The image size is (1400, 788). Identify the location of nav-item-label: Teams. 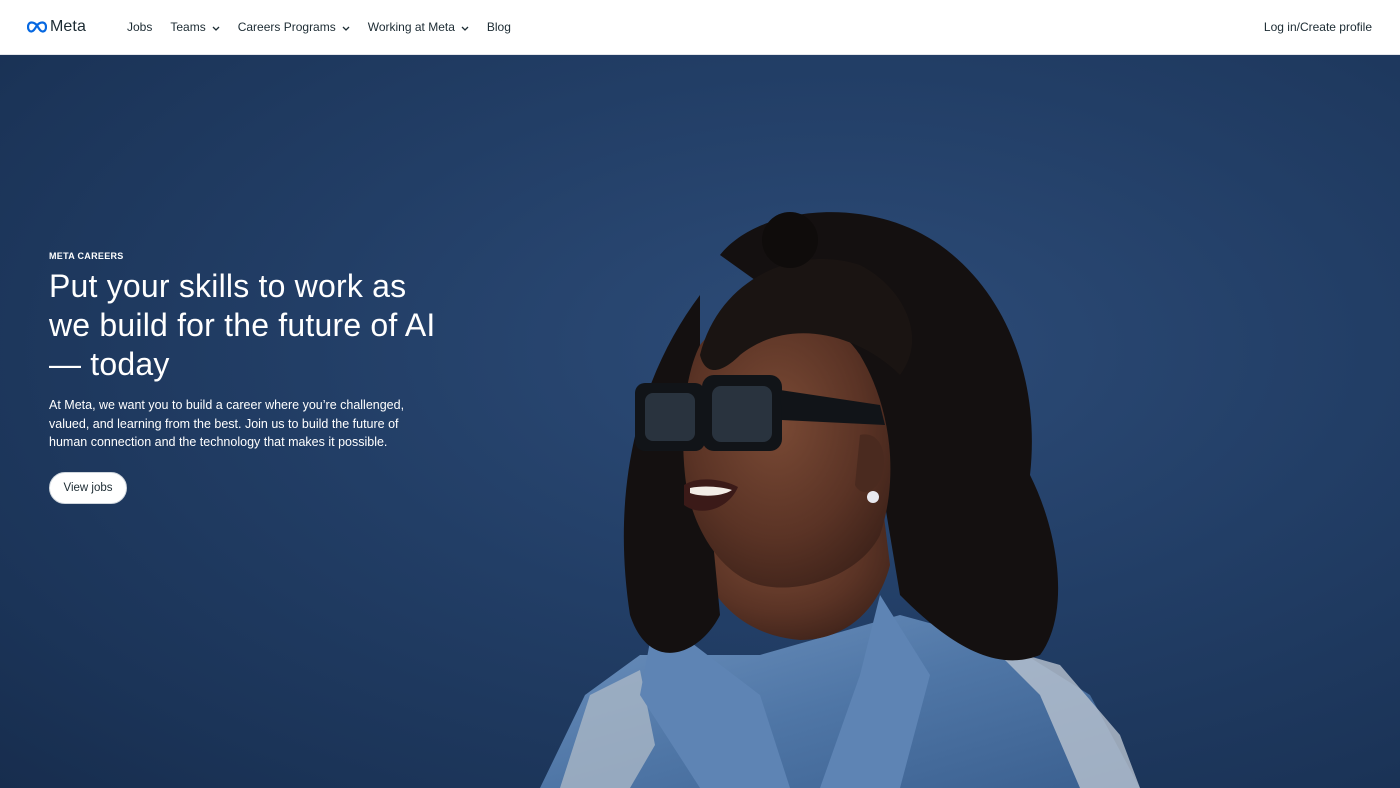
(188, 27).